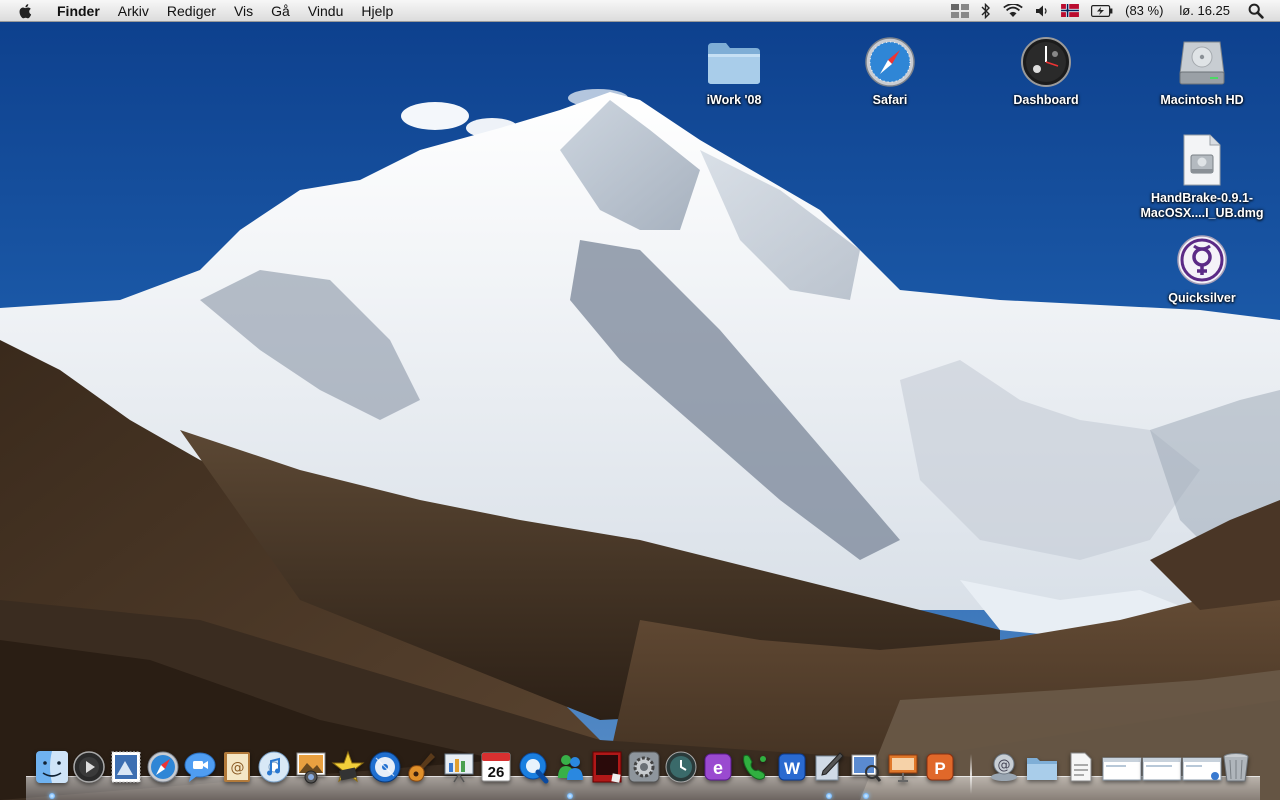 The width and height of the screenshot is (1280, 800). What do you see at coordinates (971, 774) in the screenshot?
I see `dock-separator` at bounding box center [971, 774].